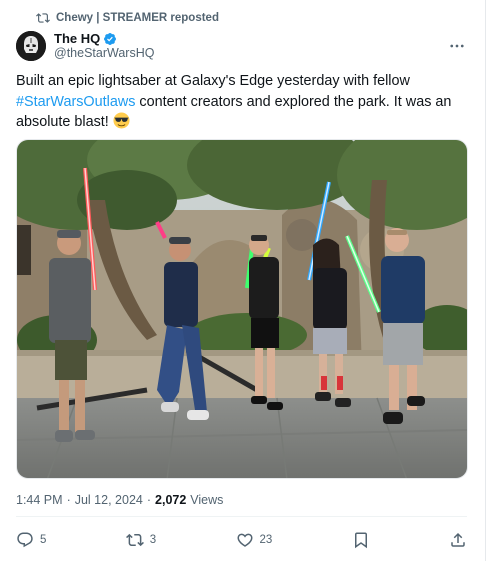 The image size is (488, 561). I want to click on reply-button: 5, so click(31, 540).